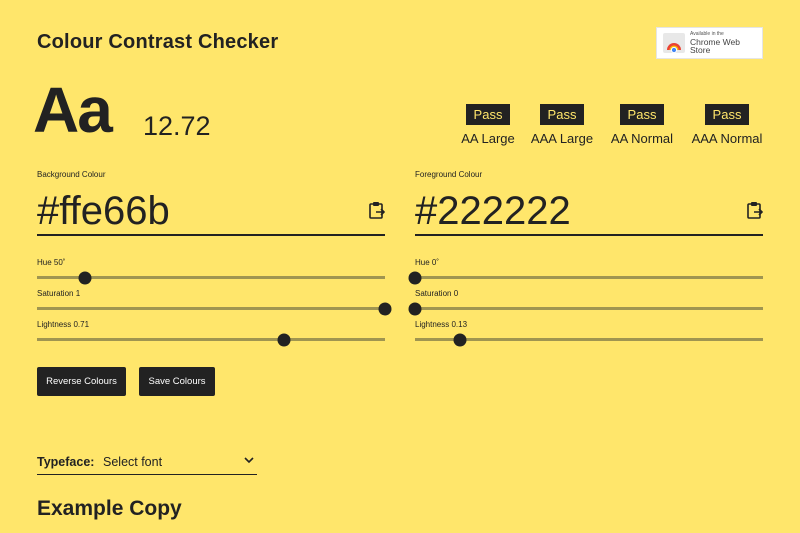 Image resolution: width=800 pixels, height=533 pixels. I want to click on rating-label: AAA Large, so click(562, 138).